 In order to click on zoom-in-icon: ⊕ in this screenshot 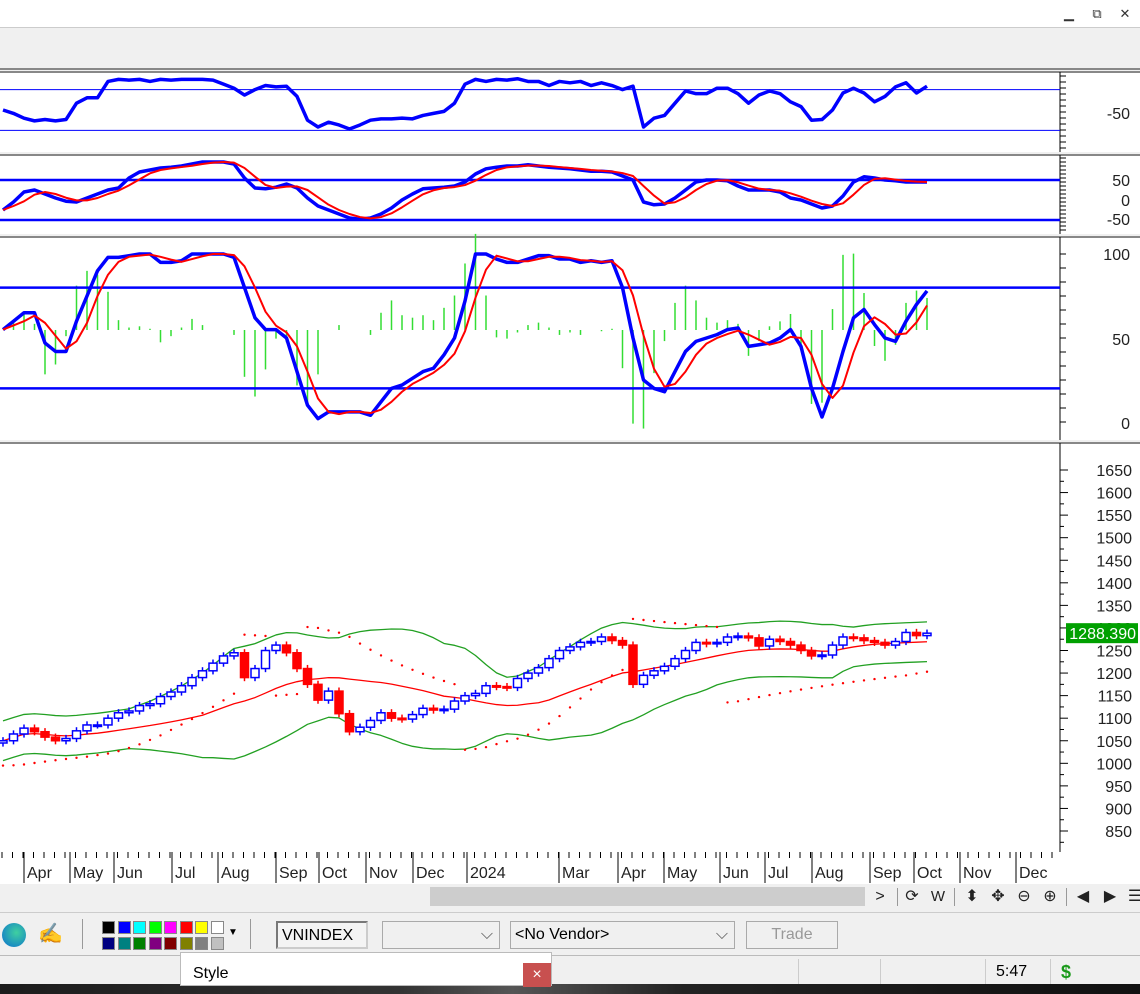, I will do `click(1050, 897)`.